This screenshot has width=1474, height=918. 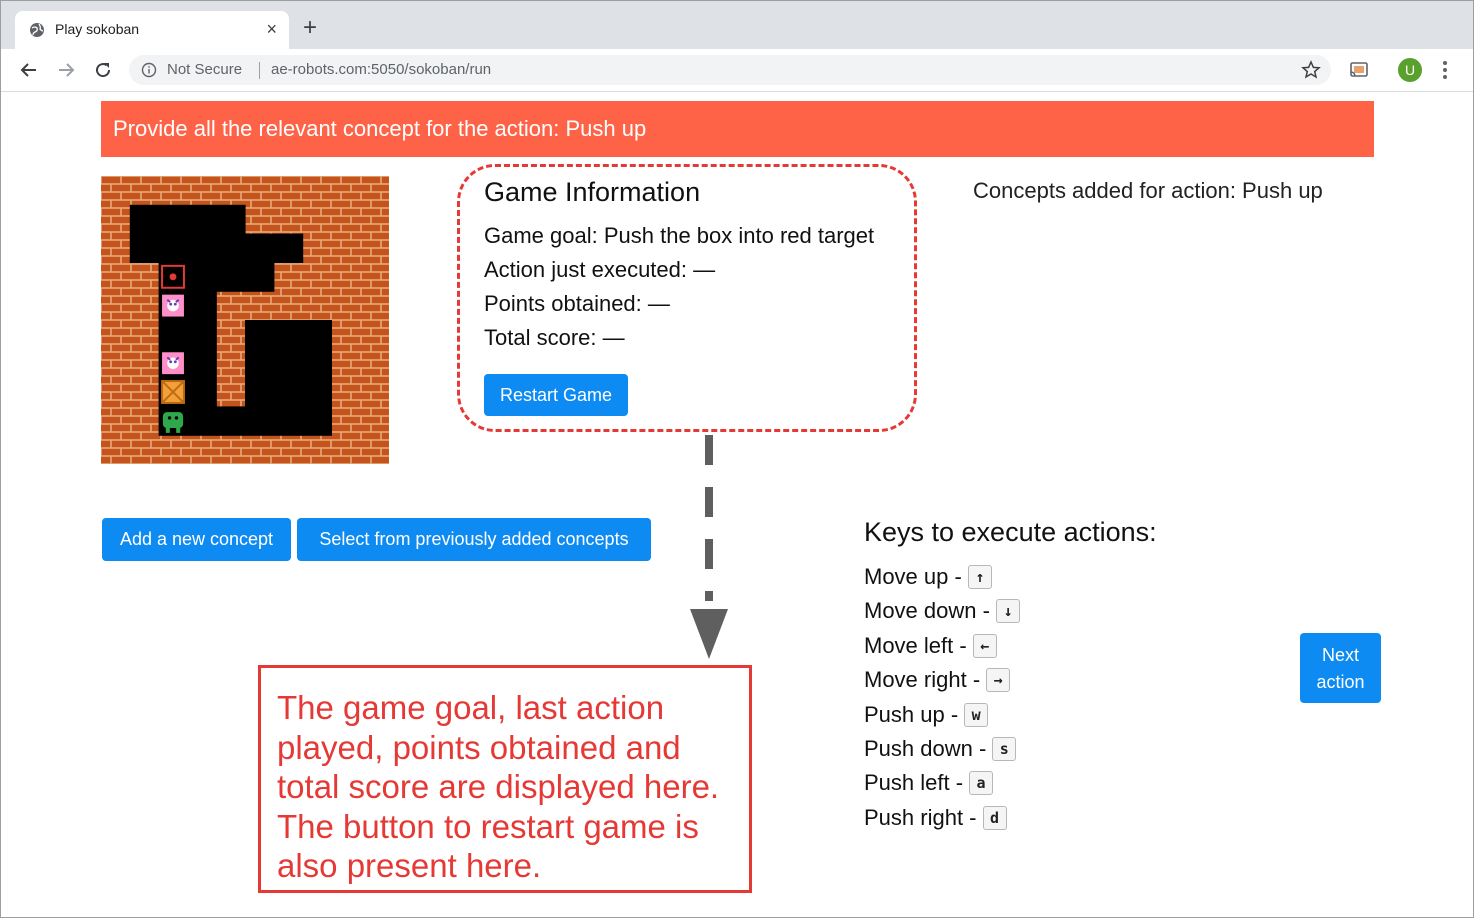 I want to click on key-row: Push right -d, so click(x=935, y=818).